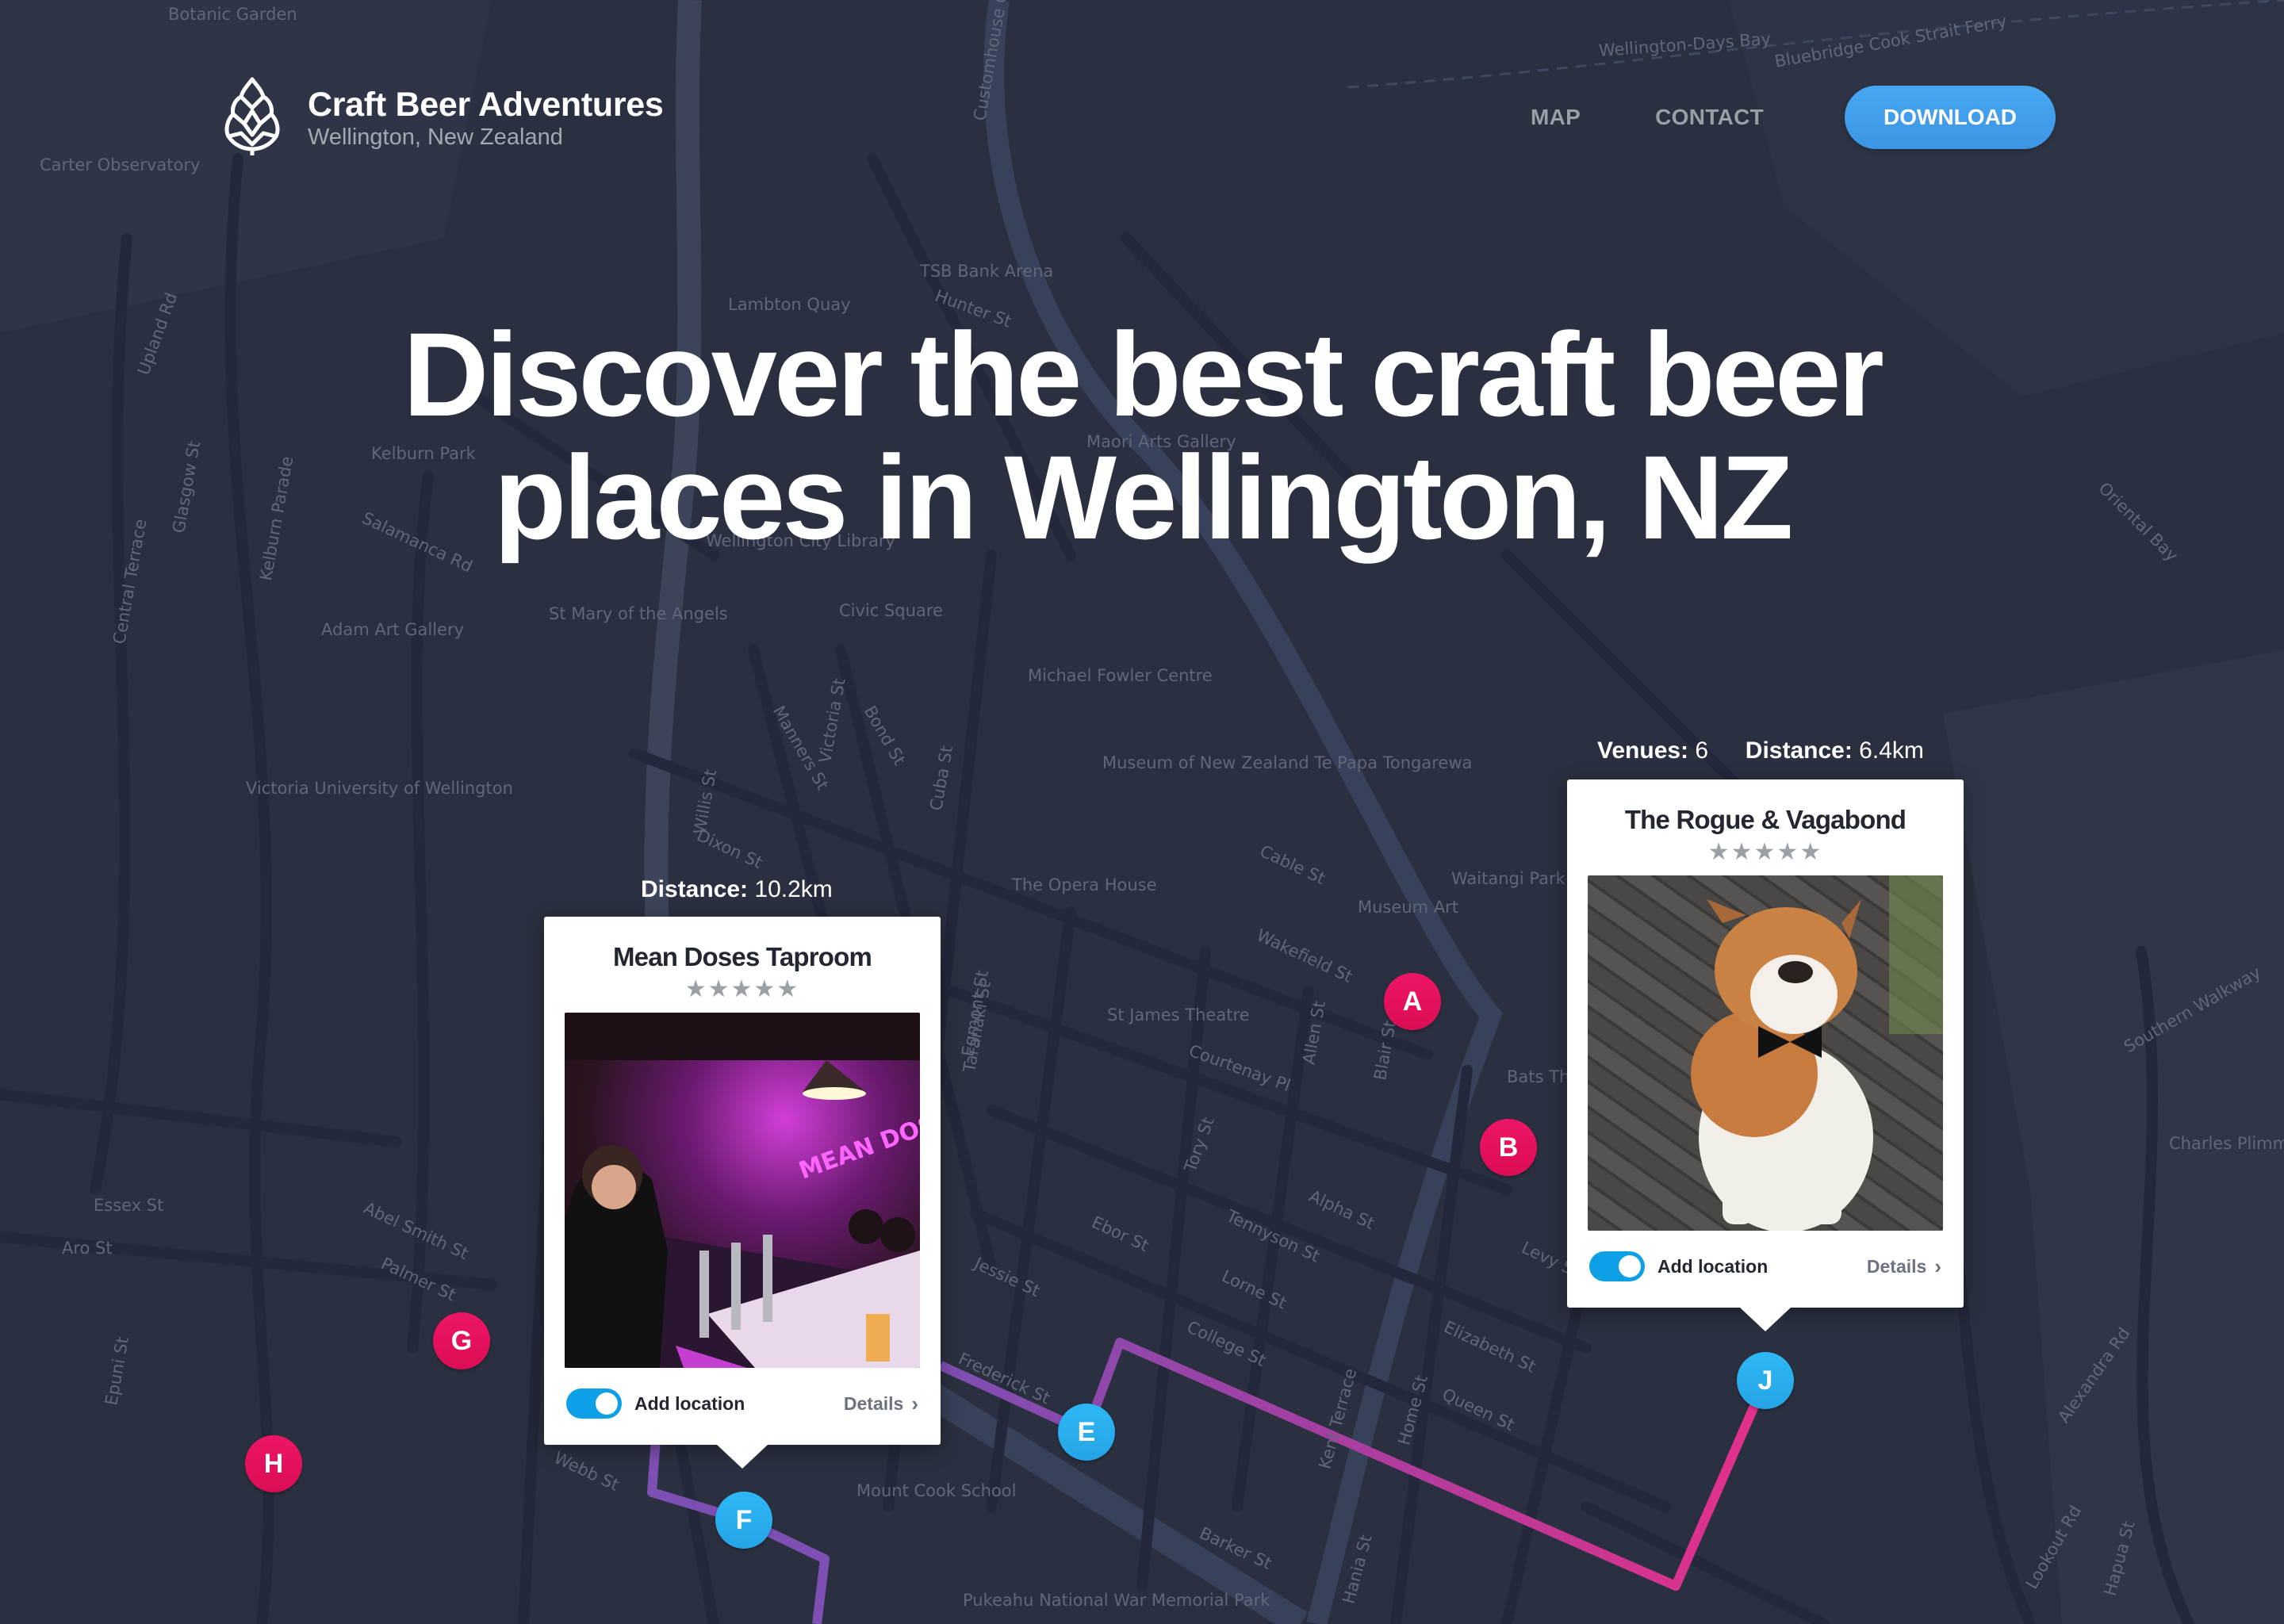  Describe the element at coordinates (1799, 750) in the screenshot. I see `route-distance-label: Distance:` at that location.